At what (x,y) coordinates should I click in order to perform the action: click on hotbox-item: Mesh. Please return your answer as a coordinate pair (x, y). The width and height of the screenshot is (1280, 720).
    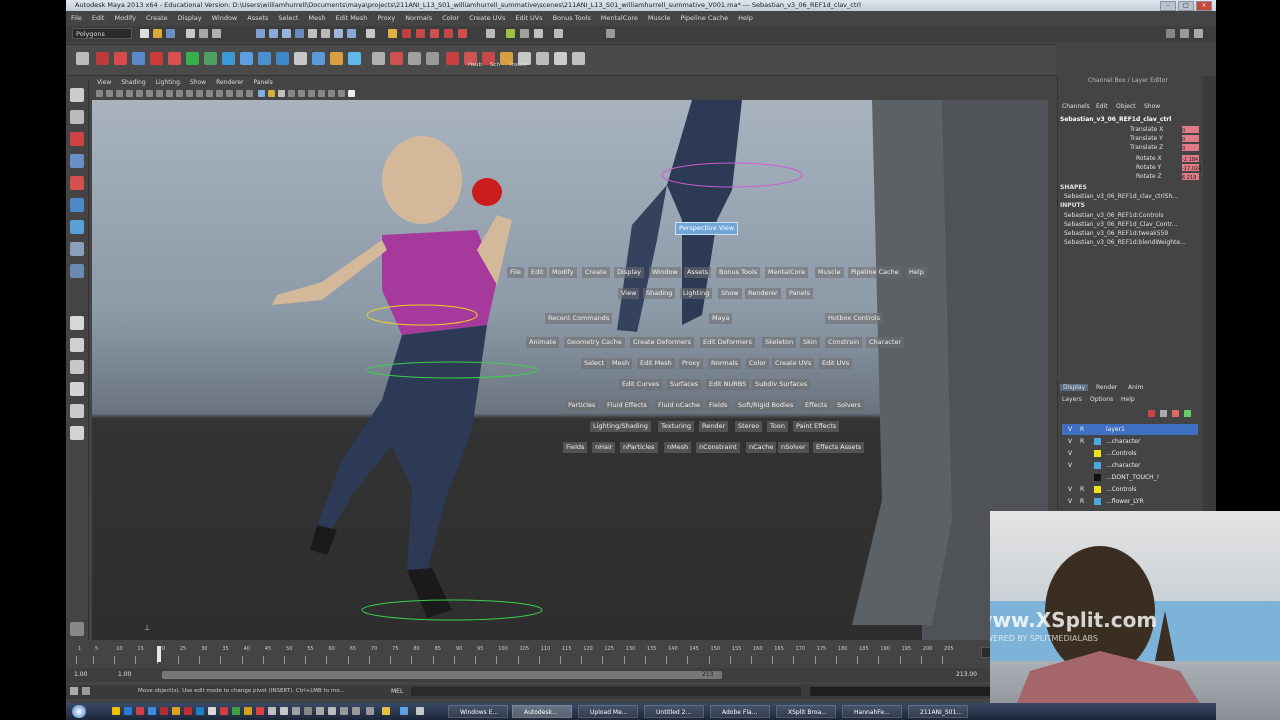
    Looking at the image, I should click on (621, 363).